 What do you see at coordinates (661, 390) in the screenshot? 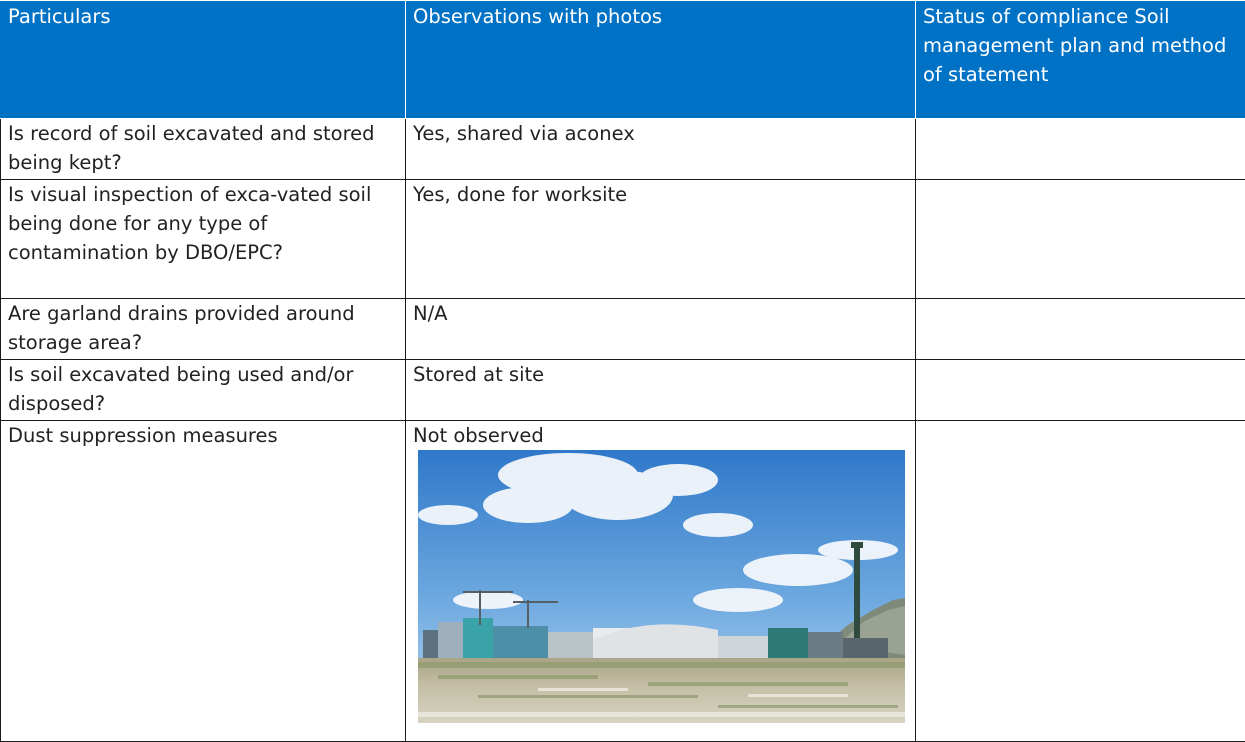
I see `observation-cell: Stored at site` at bounding box center [661, 390].